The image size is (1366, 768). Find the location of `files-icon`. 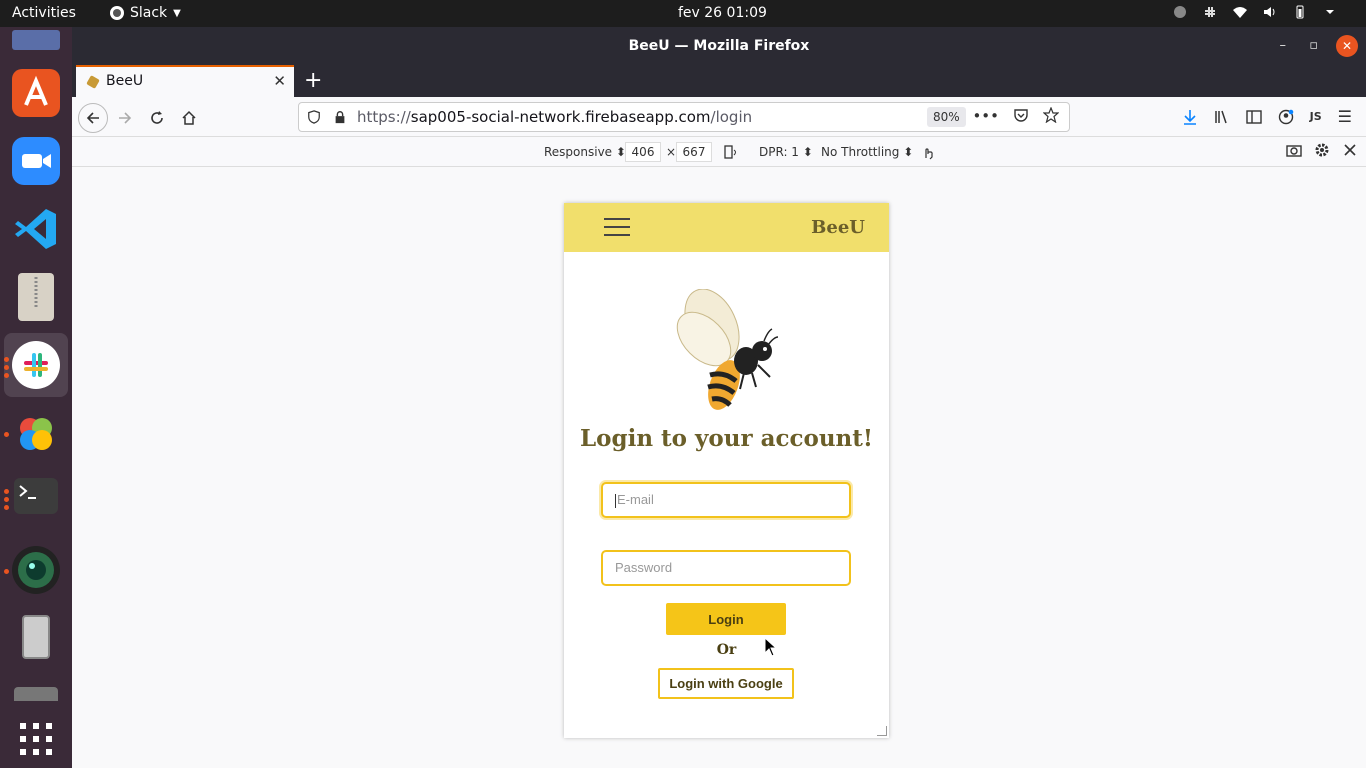

files-icon is located at coordinates (36, 40).